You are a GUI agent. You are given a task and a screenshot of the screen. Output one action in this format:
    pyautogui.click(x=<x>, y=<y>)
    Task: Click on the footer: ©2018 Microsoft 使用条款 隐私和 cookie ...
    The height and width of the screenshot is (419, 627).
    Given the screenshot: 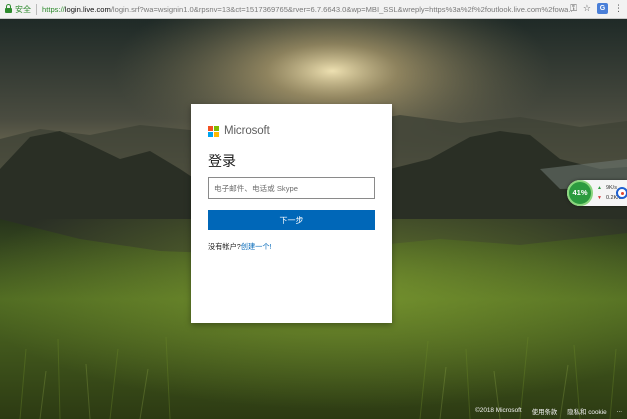 What is the action you would take?
    pyautogui.click(x=548, y=411)
    